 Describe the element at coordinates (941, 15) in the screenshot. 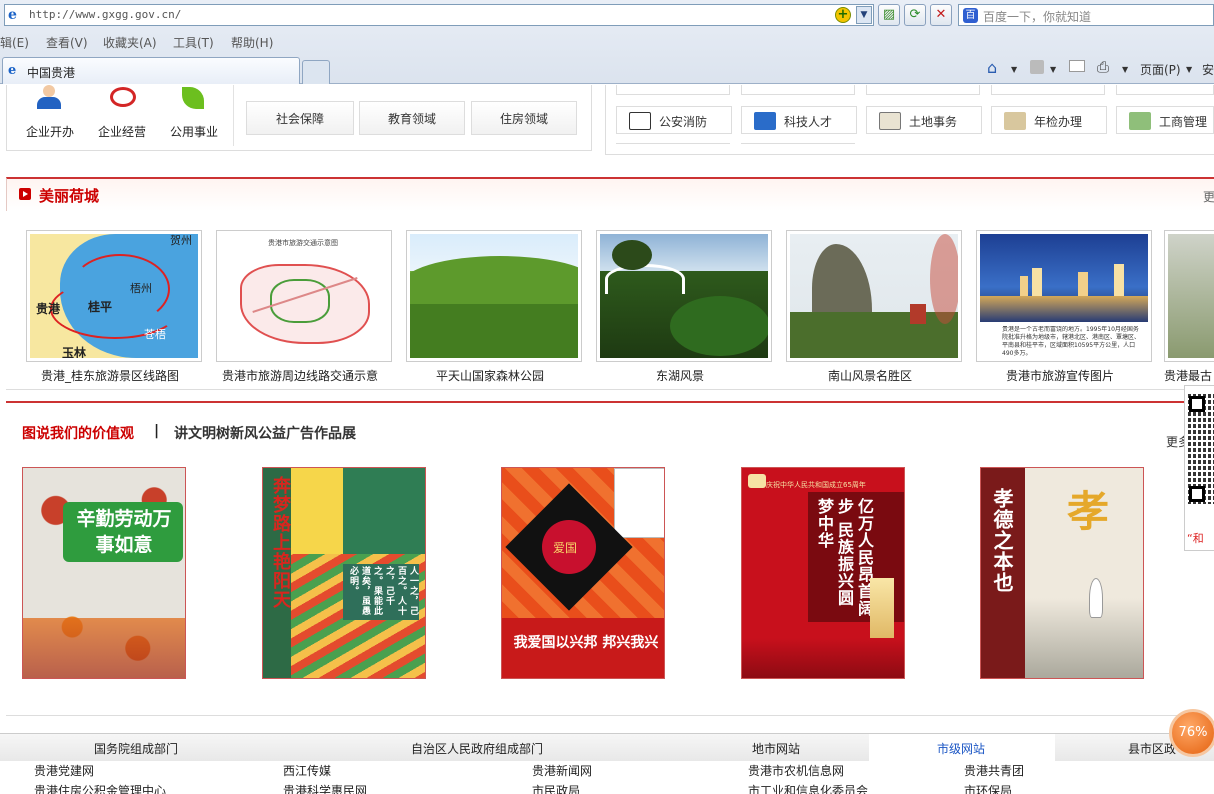

I see `stop-icon: ✕` at that location.